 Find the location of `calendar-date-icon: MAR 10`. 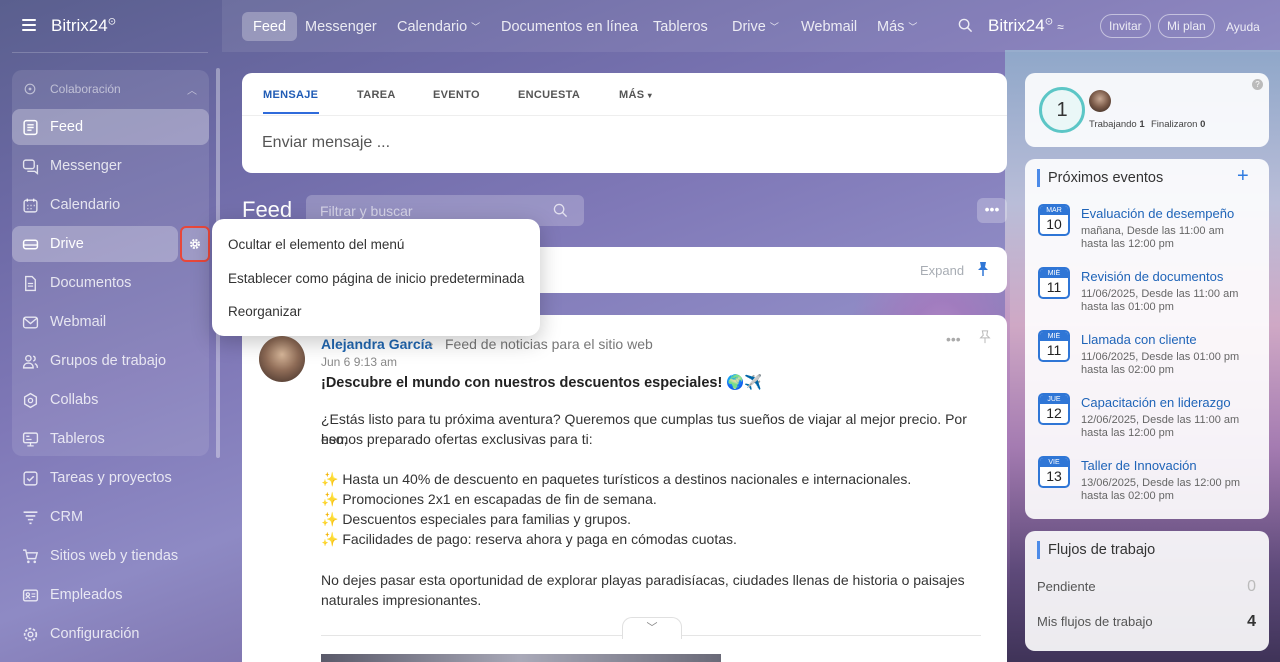

calendar-date-icon: MAR 10 is located at coordinates (1054, 220).